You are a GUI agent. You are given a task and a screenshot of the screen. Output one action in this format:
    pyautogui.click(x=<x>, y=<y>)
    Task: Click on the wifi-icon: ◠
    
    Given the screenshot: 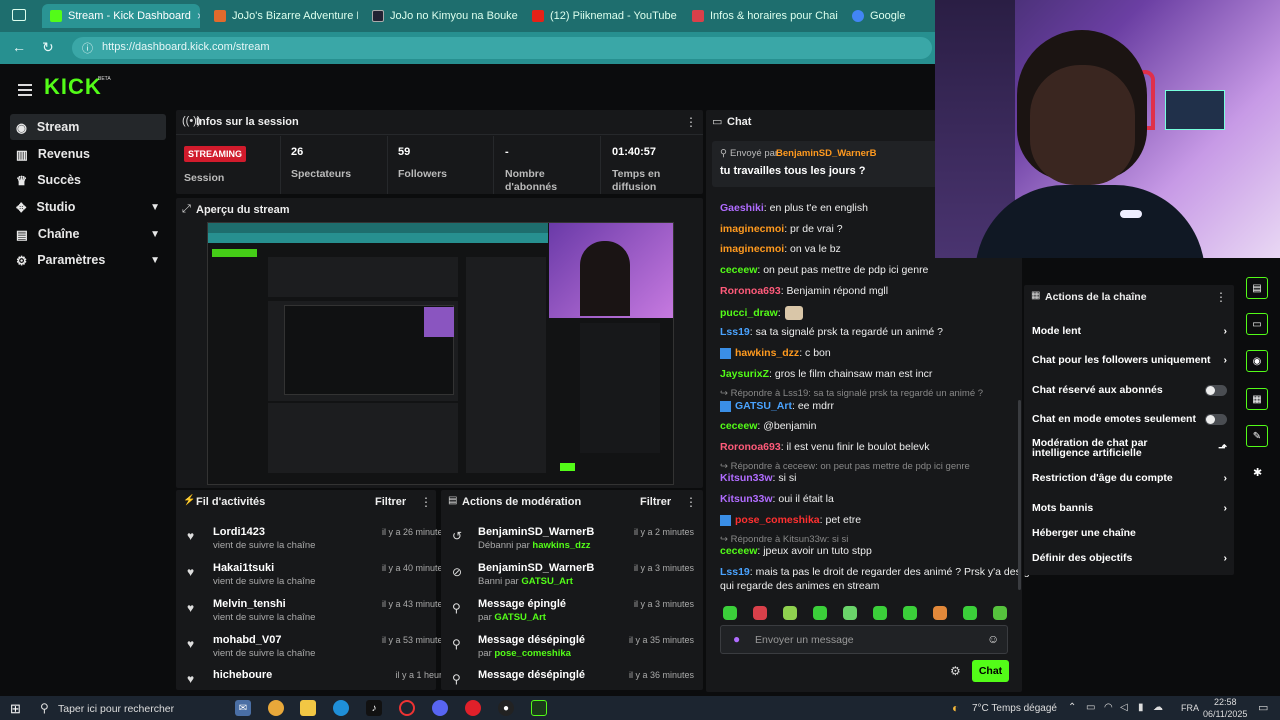 What is the action you would take?
    pyautogui.click(x=1108, y=707)
    